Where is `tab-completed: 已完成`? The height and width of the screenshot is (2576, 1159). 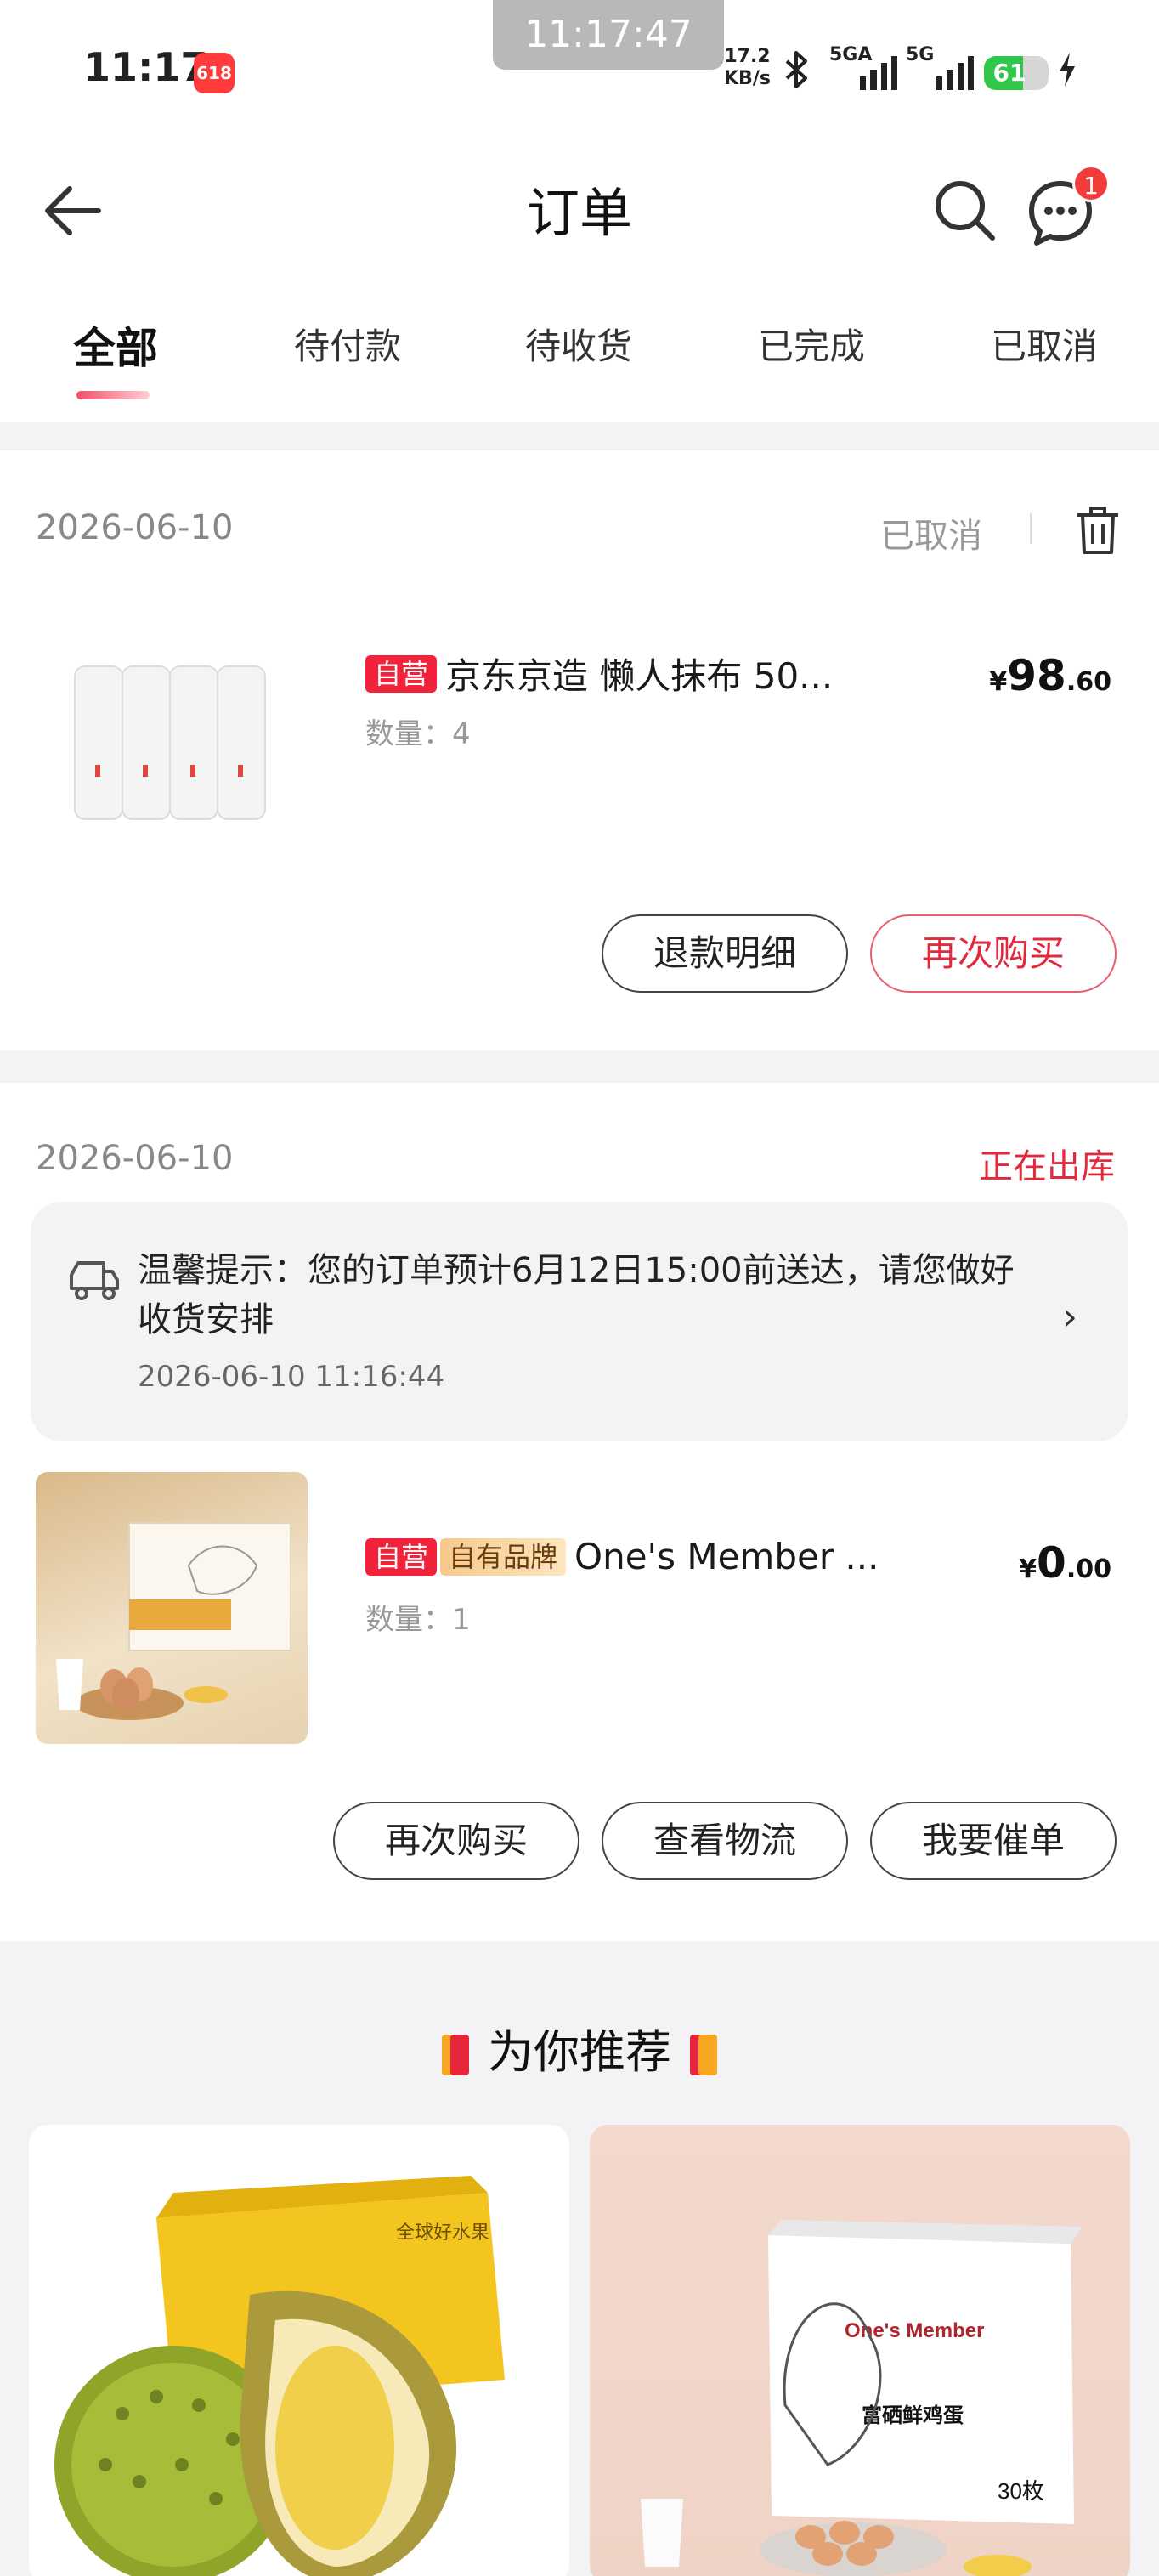
tab-completed: 已完成 is located at coordinates (812, 344).